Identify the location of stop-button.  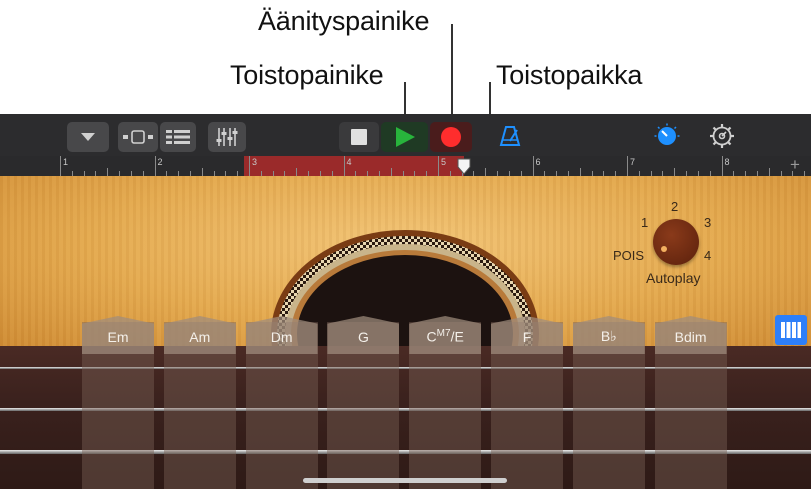
(359, 137).